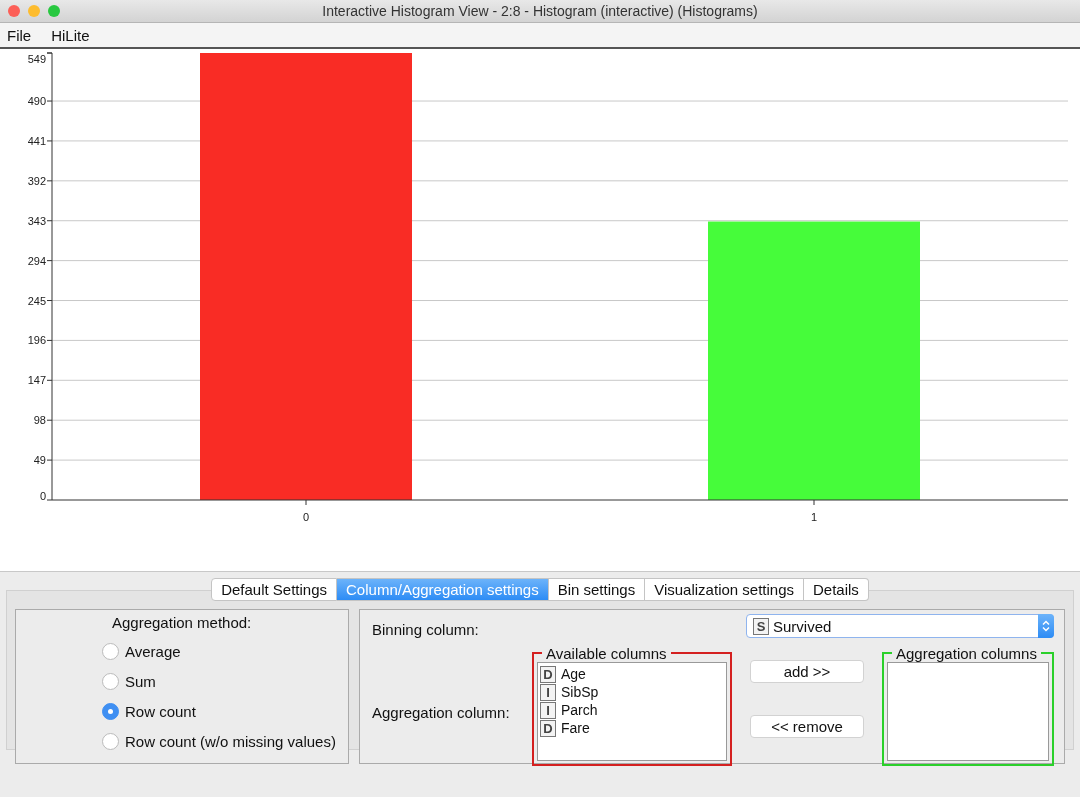 This screenshot has height=797, width=1080. Describe the element at coordinates (632, 692) in the screenshot. I see `column-item: I SibSp` at that location.